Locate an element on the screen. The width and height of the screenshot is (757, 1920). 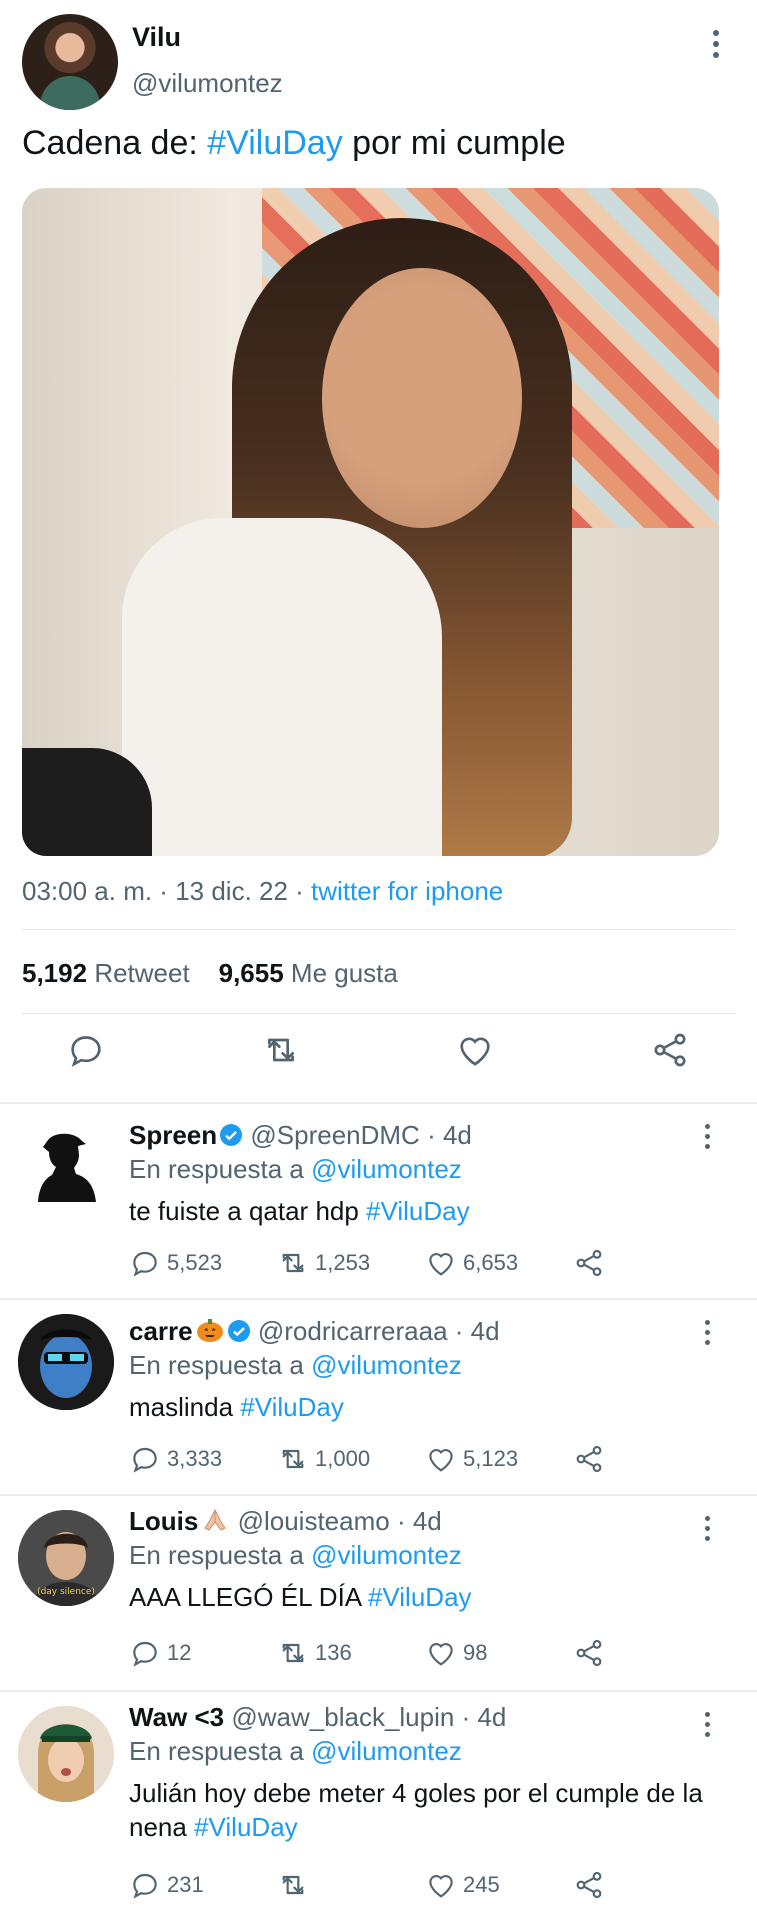
reply-actions: 3,333 1,000 5,123 is located at coordinates (369, 1459).